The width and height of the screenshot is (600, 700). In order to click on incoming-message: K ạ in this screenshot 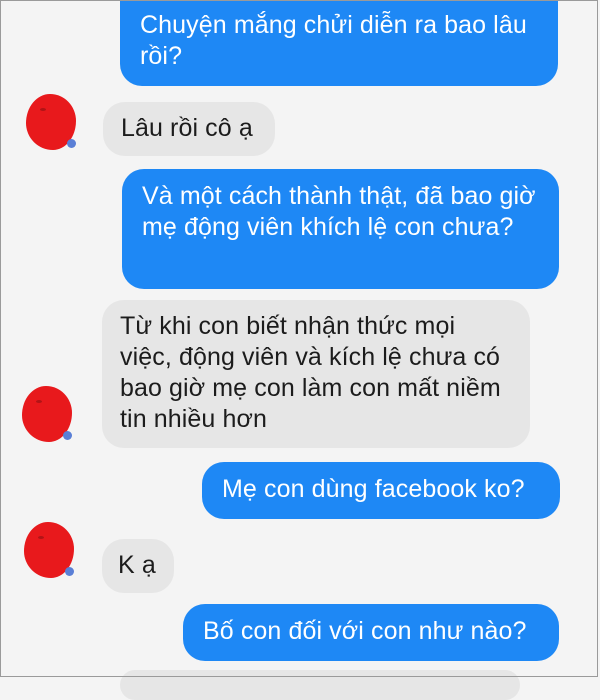, I will do `click(138, 566)`.